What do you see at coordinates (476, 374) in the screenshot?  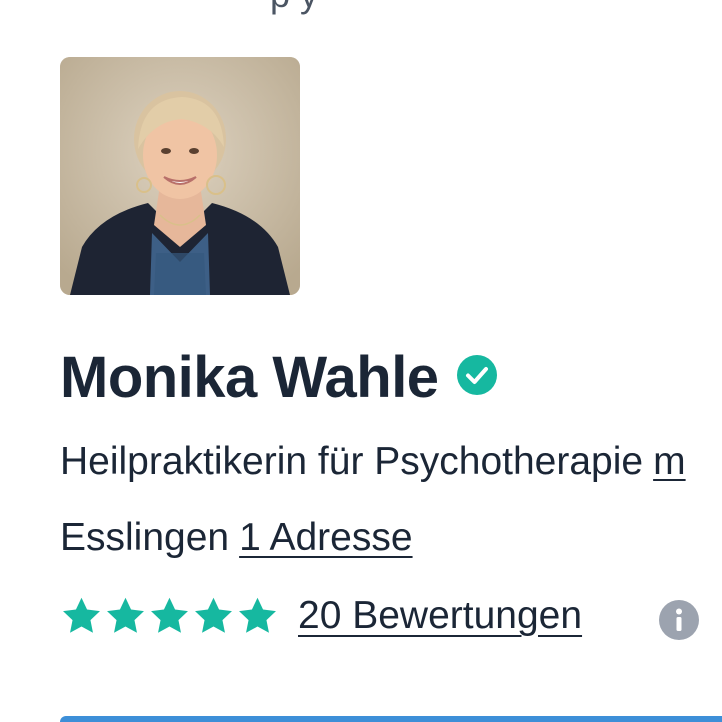 I see `verified-check-icon` at bounding box center [476, 374].